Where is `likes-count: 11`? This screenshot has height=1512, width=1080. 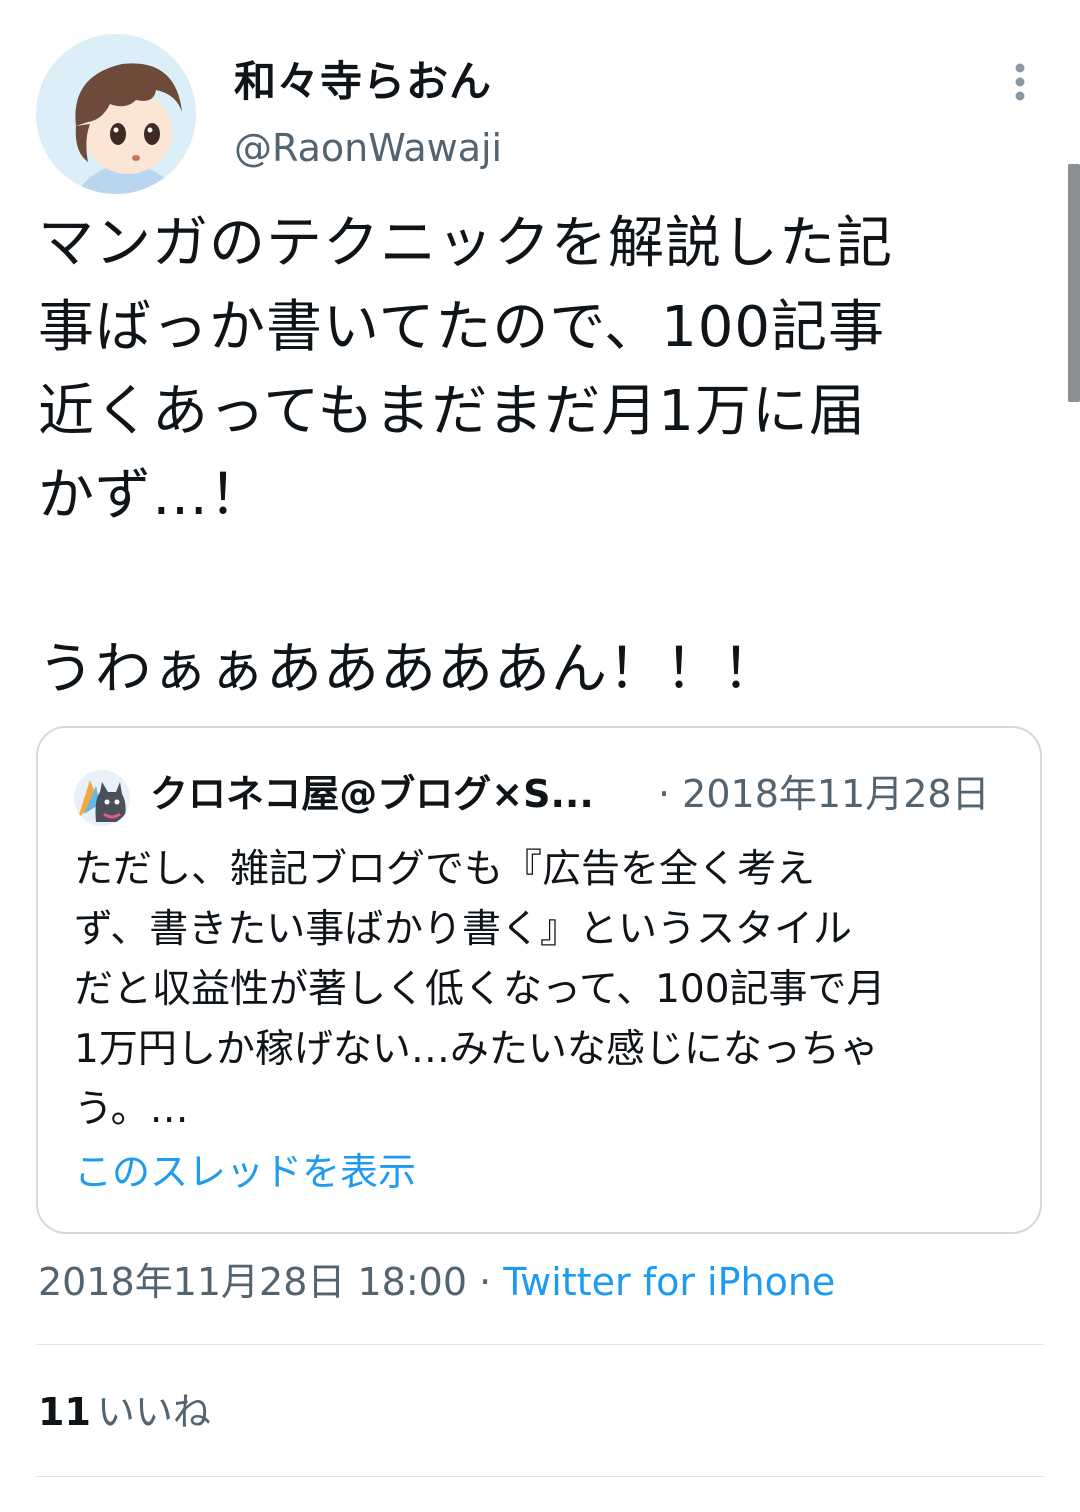
likes-count: 11 is located at coordinates (64, 1412).